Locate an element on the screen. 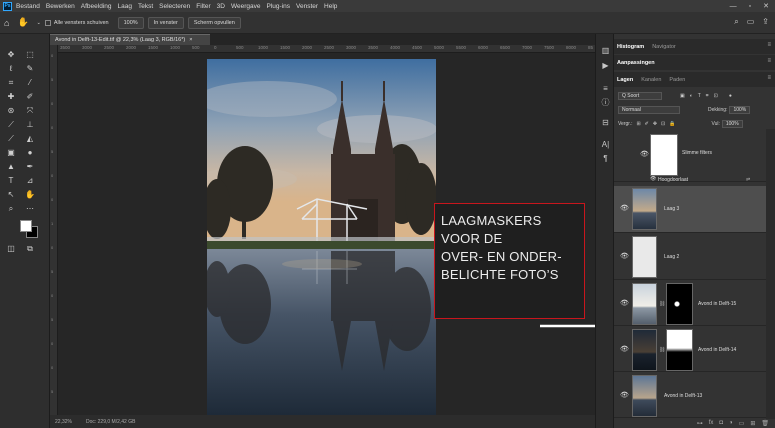 This screenshot has height=428, width=775. filter-options-icon: ⇌ is located at coordinates (748, 180).